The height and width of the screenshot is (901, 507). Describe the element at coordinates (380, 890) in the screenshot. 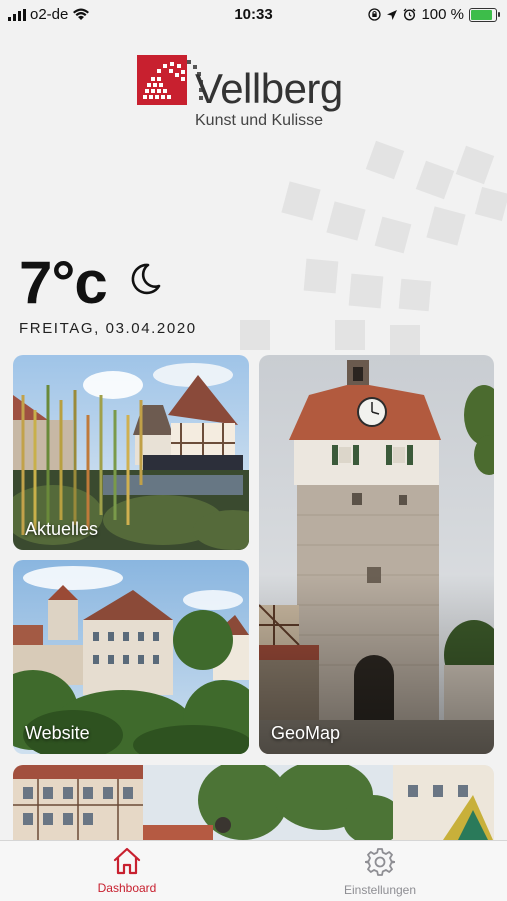

I see `tab-einstellungen-label: Einstellungen` at that location.